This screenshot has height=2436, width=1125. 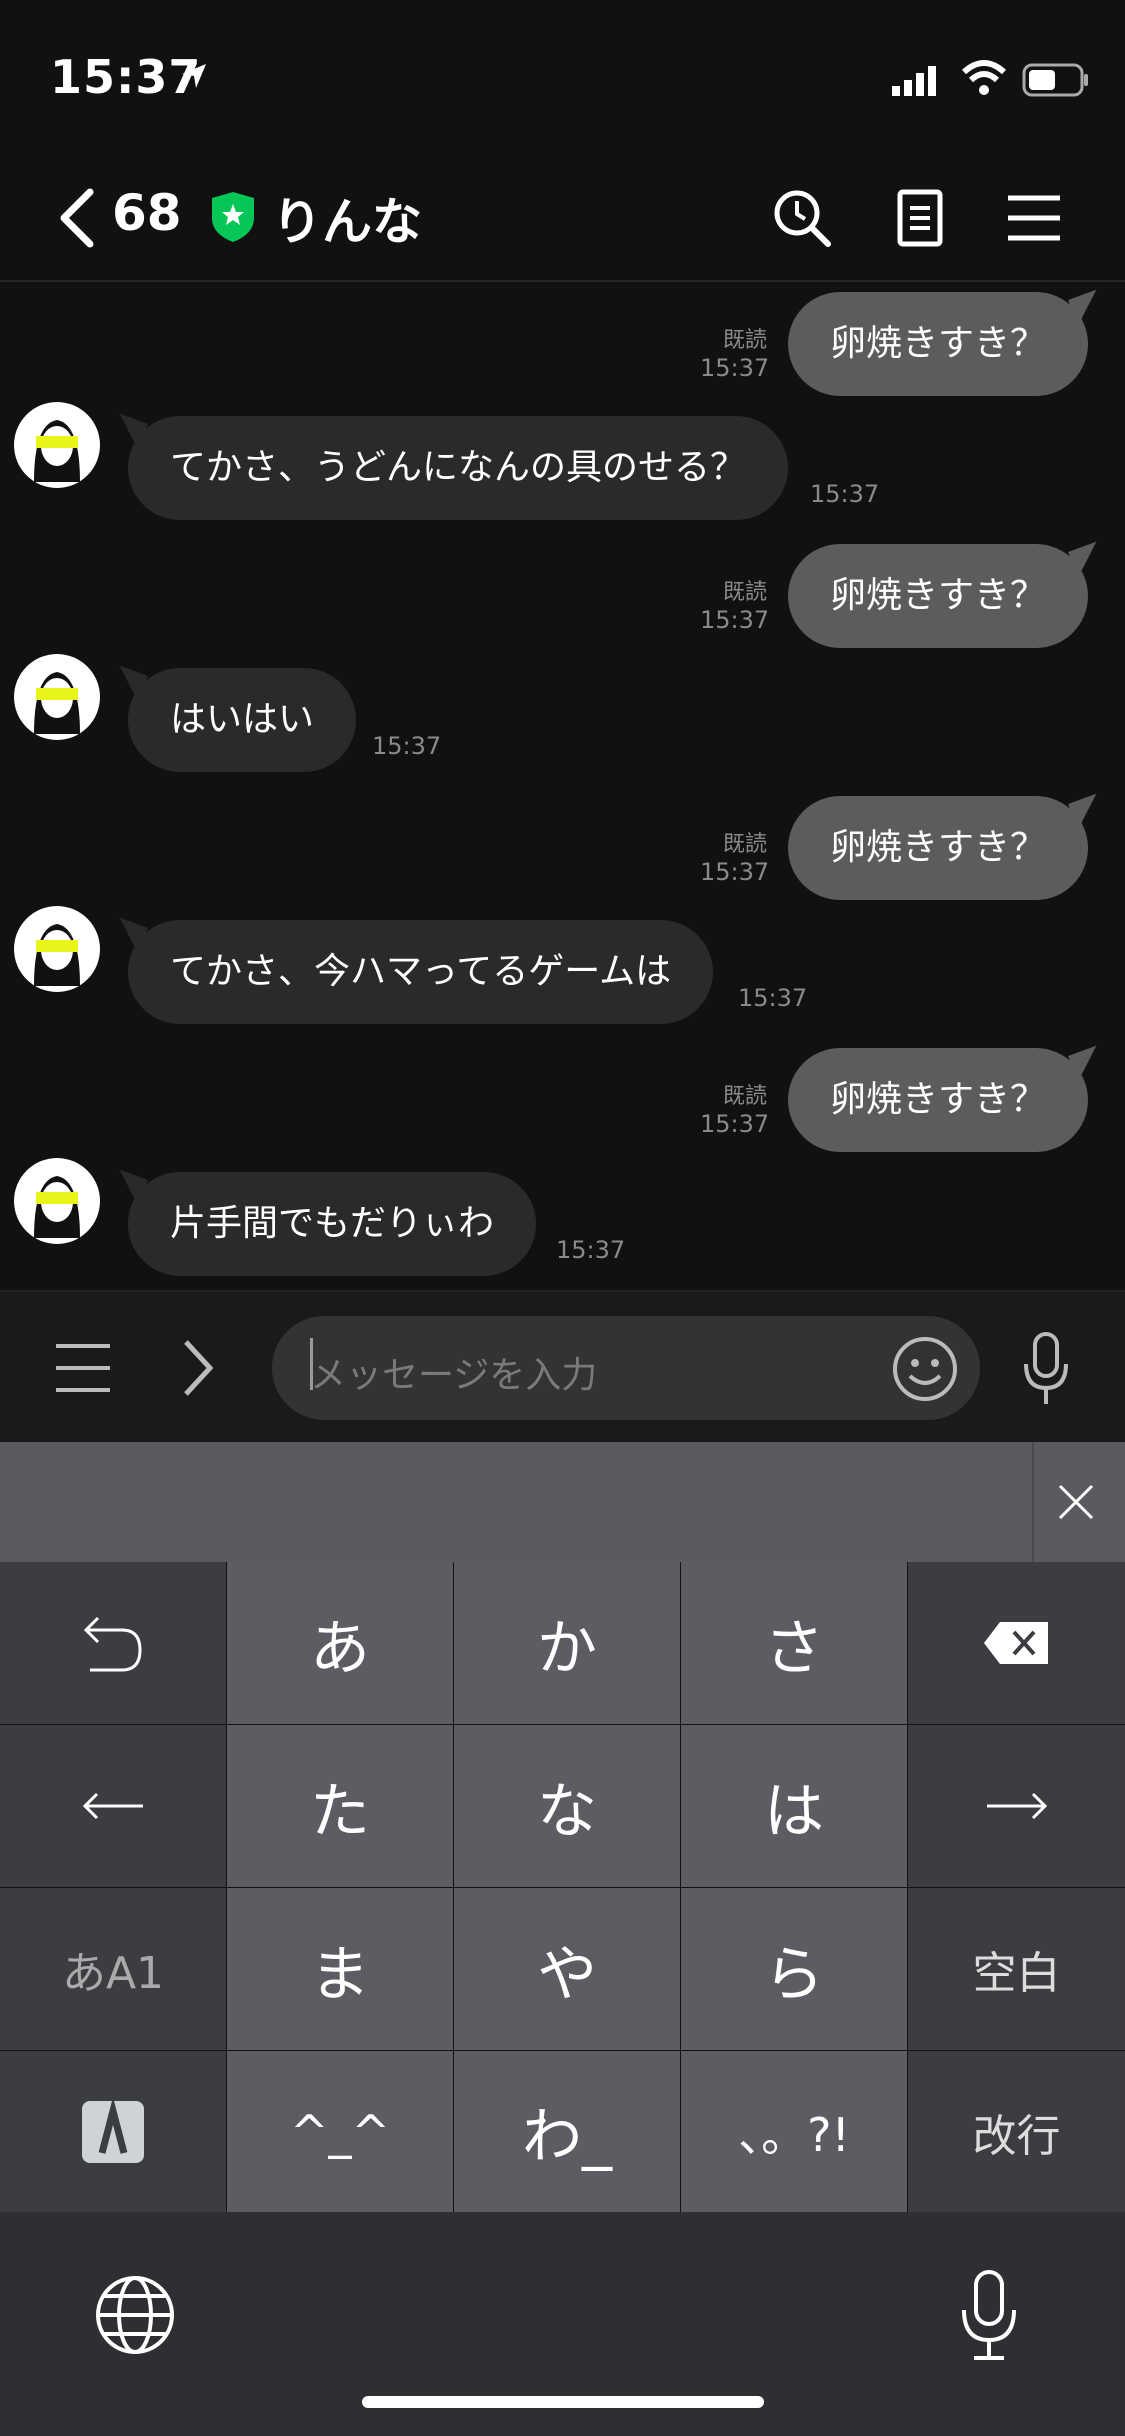 What do you see at coordinates (920, 218) in the screenshot?
I see `notes-icon` at bounding box center [920, 218].